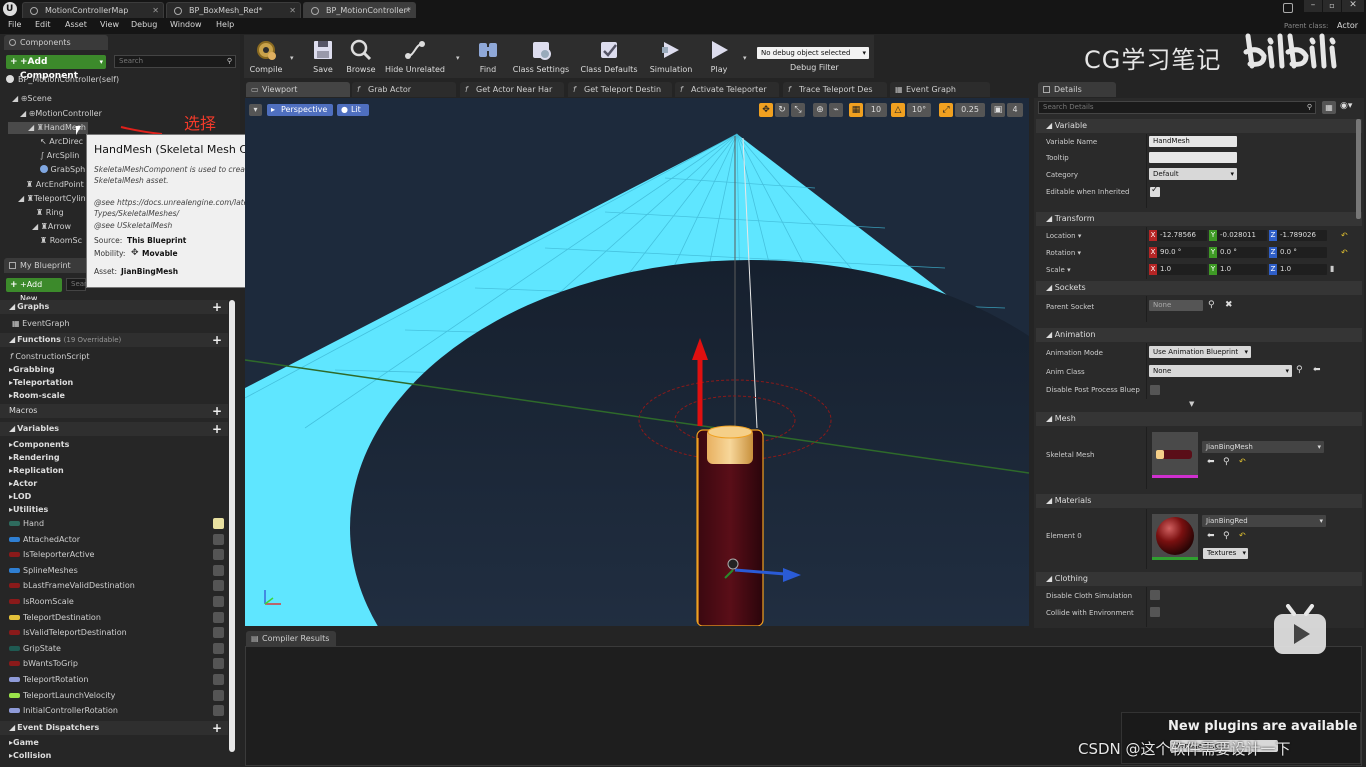 Image resolution: width=1366 pixels, height=767 pixels. I want to click on item-event-graph: ▦ EventGraph, so click(41, 323).